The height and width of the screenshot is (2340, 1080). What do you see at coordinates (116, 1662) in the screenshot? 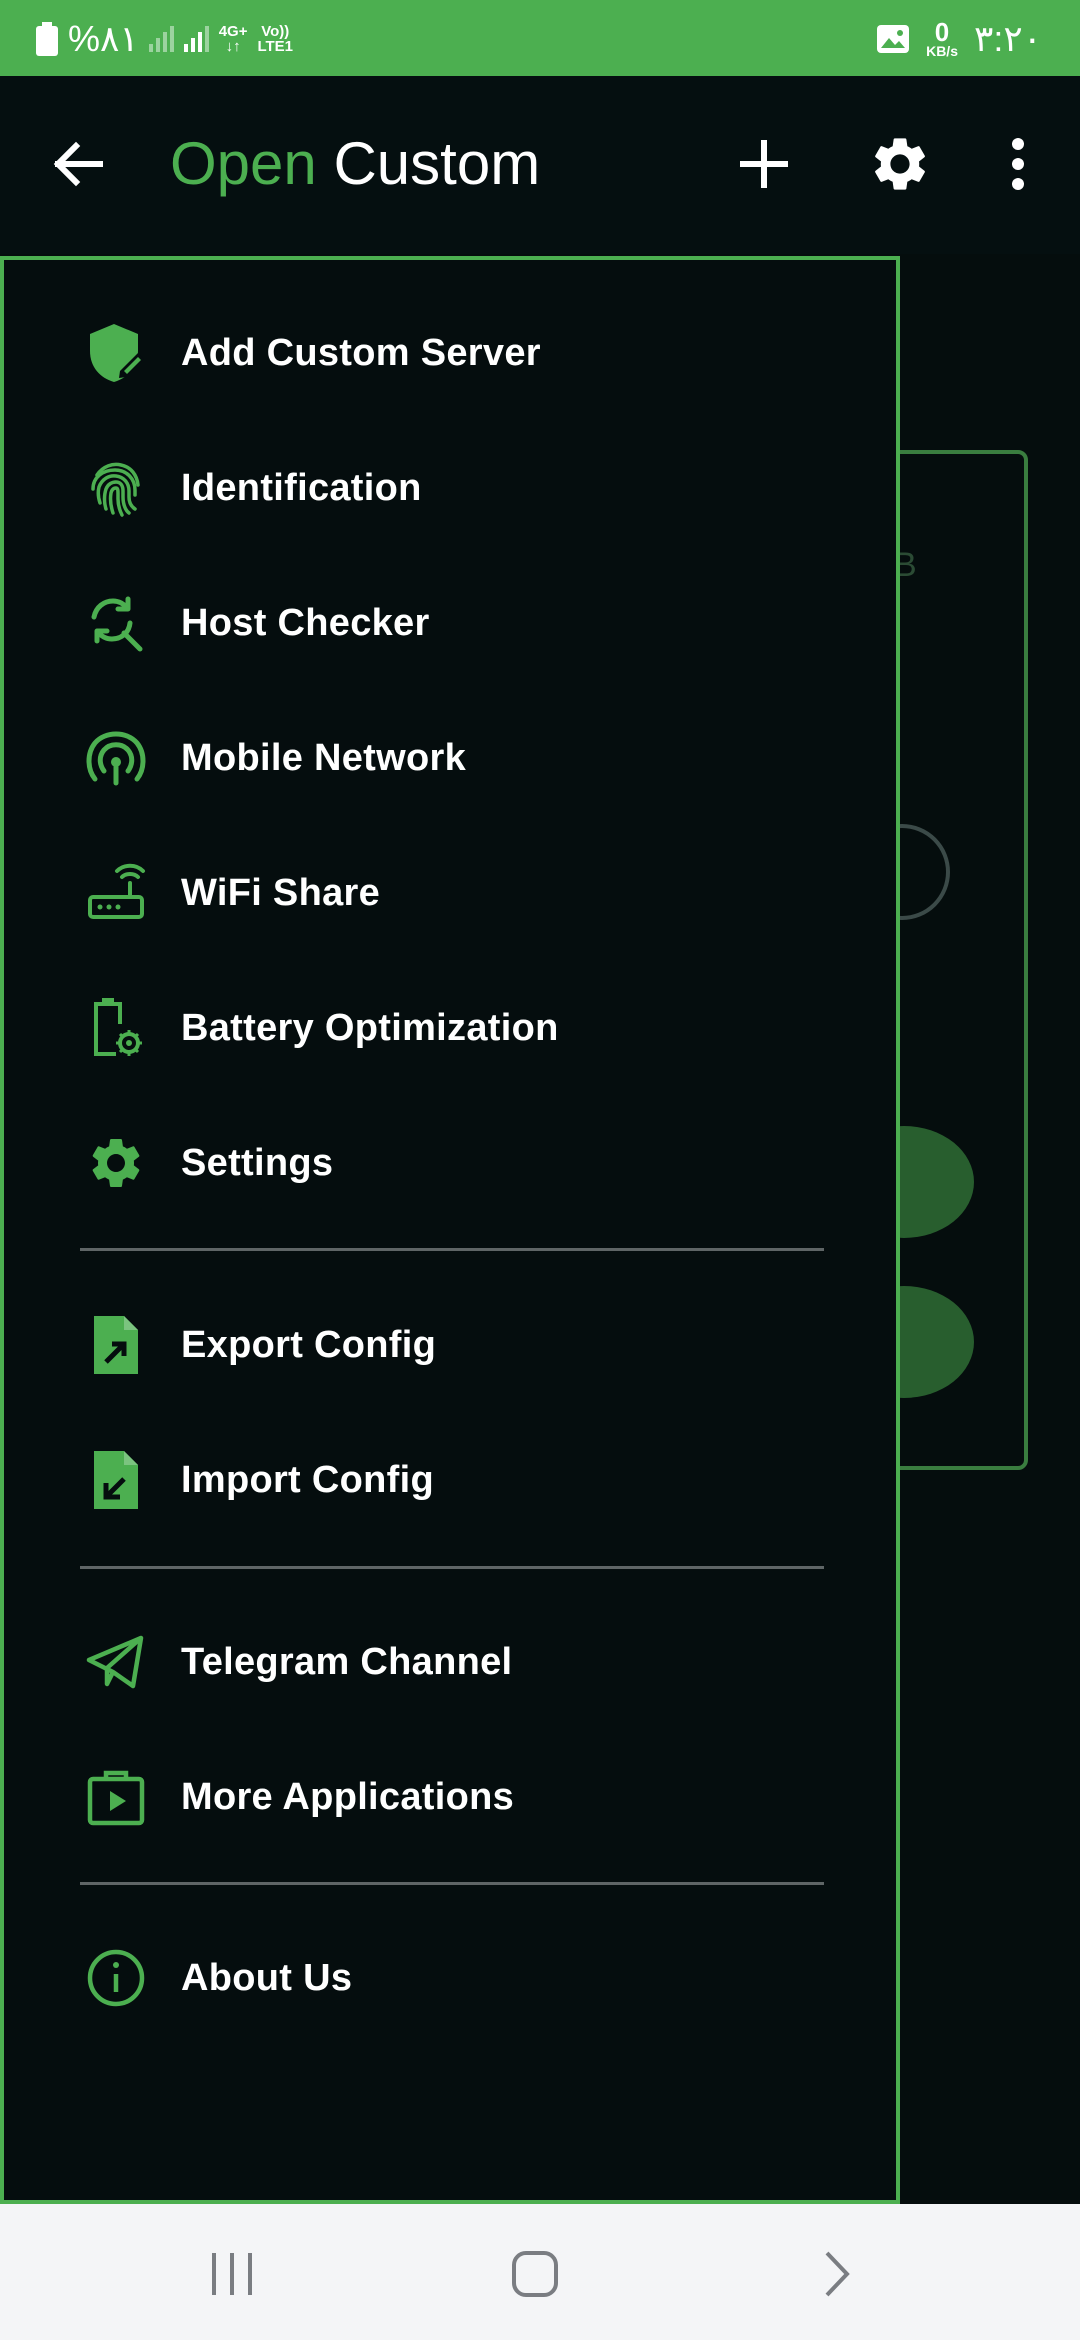
I see `telegram-icon` at bounding box center [116, 1662].